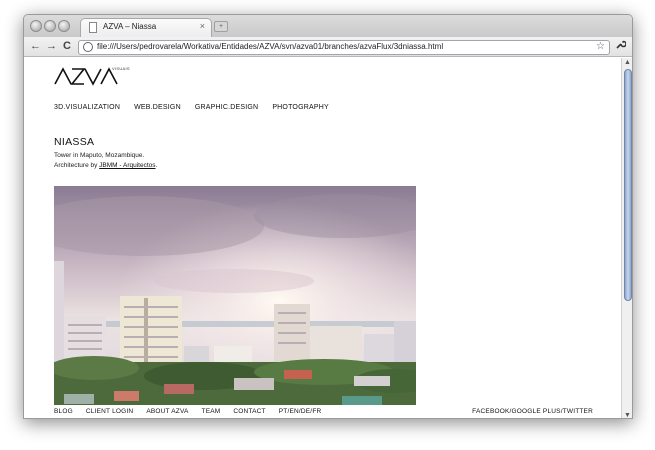 This screenshot has height=450, width=655. I want to click on footer-social-links: FACEBOOK/GOOGLE PLUS/TWITTER, so click(532, 411).